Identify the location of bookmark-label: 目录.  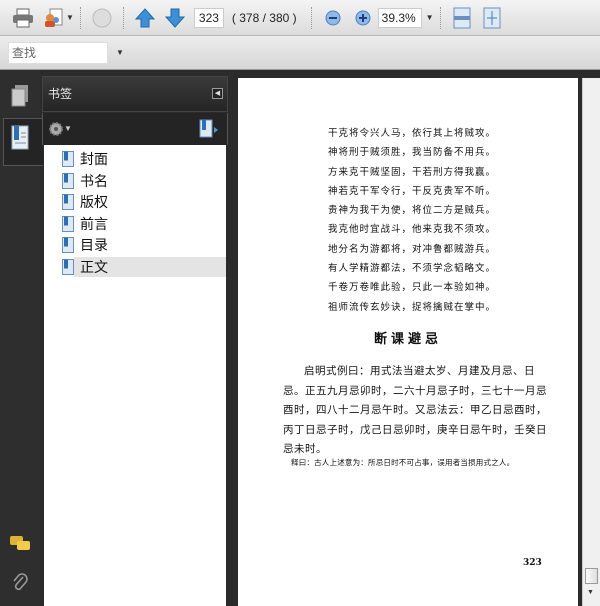
(94, 245).